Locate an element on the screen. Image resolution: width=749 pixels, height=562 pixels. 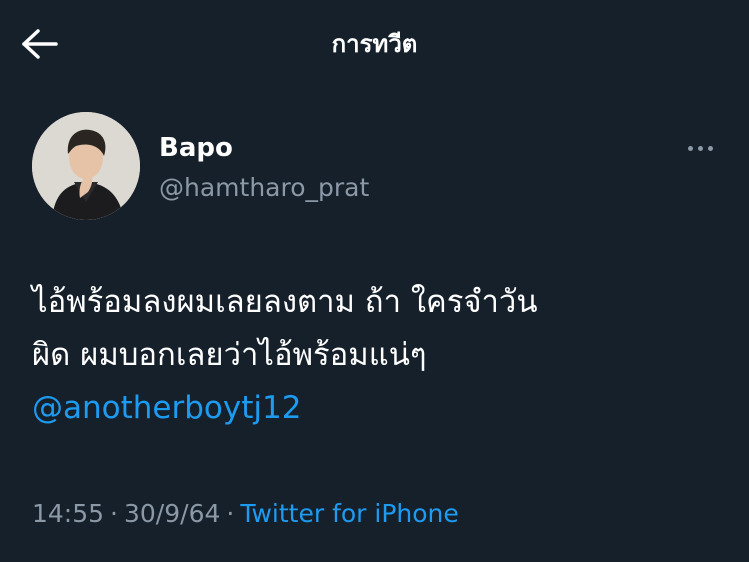
tweet-source-link: Twitter for iPhone is located at coordinates (349, 513).